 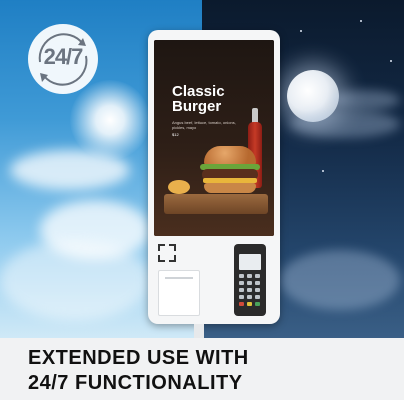 What do you see at coordinates (179, 187) in the screenshot?
I see `fries-icon` at bounding box center [179, 187].